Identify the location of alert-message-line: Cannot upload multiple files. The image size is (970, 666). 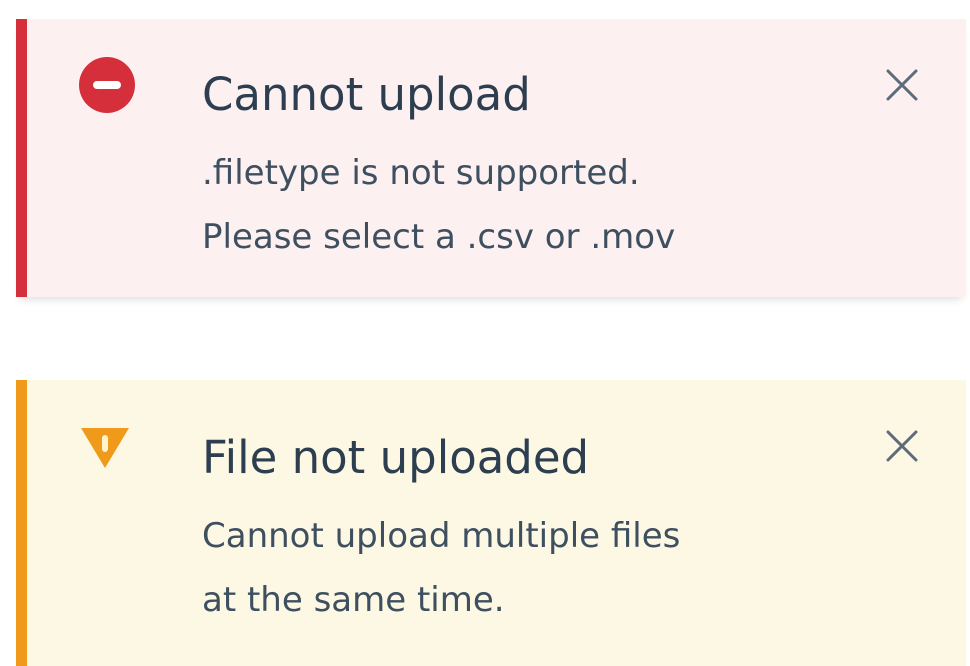
(441, 536).